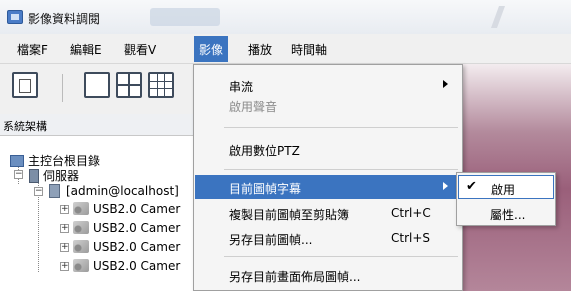  I want to click on layout-2x2-button, so click(129, 85).